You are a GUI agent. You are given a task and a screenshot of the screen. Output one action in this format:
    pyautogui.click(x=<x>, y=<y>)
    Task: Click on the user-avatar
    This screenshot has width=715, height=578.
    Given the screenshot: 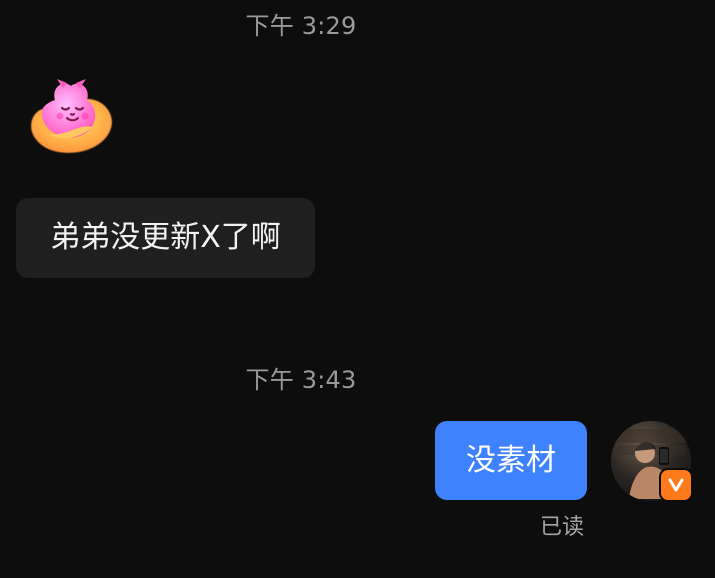 What is the action you would take?
    pyautogui.click(x=651, y=461)
    